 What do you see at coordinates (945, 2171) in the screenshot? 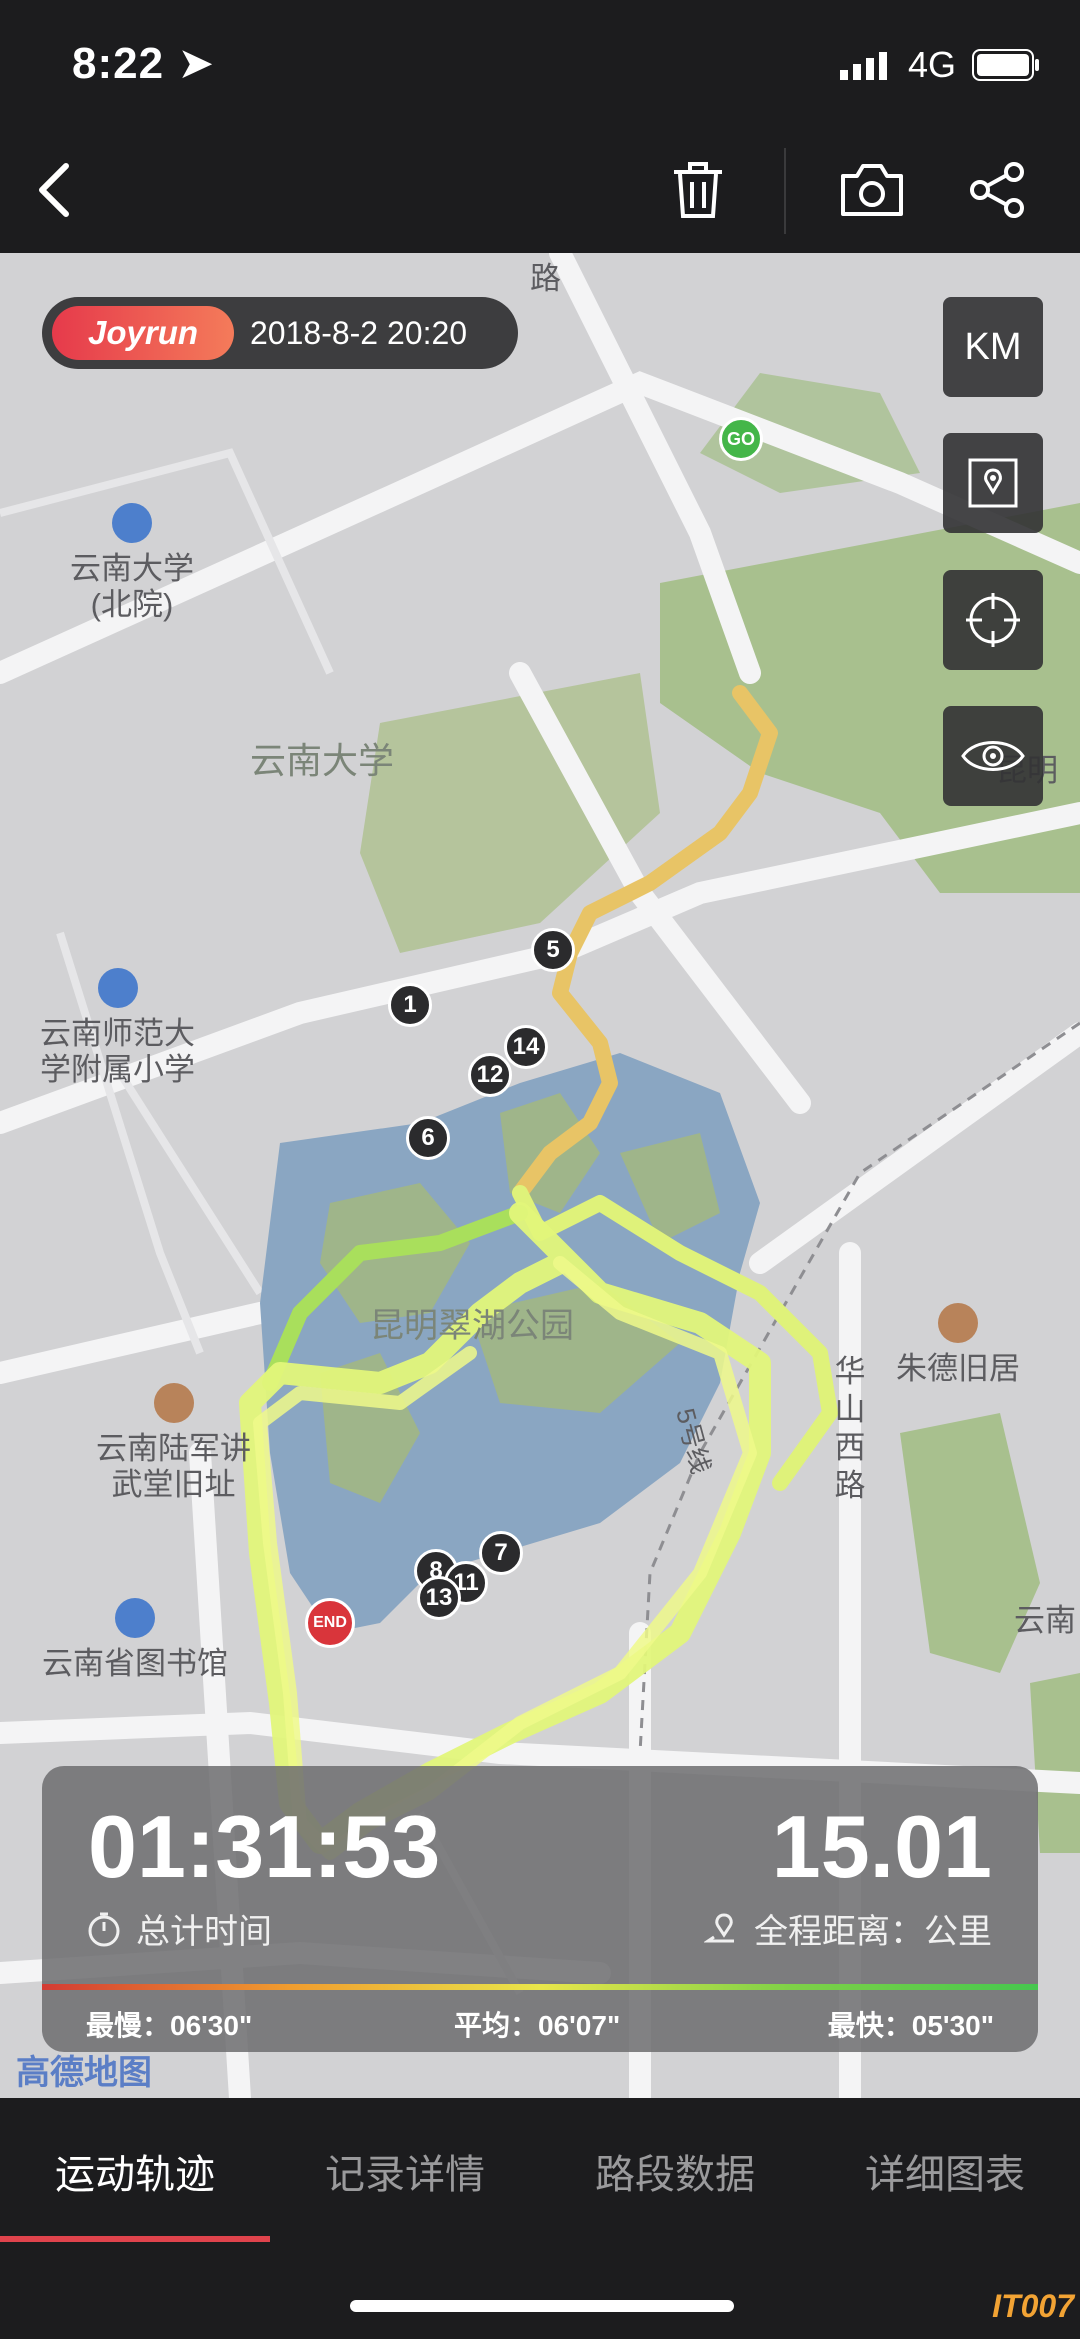
I see `tab-detailed-charts: 详细图表` at bounding box center [945, 2171].